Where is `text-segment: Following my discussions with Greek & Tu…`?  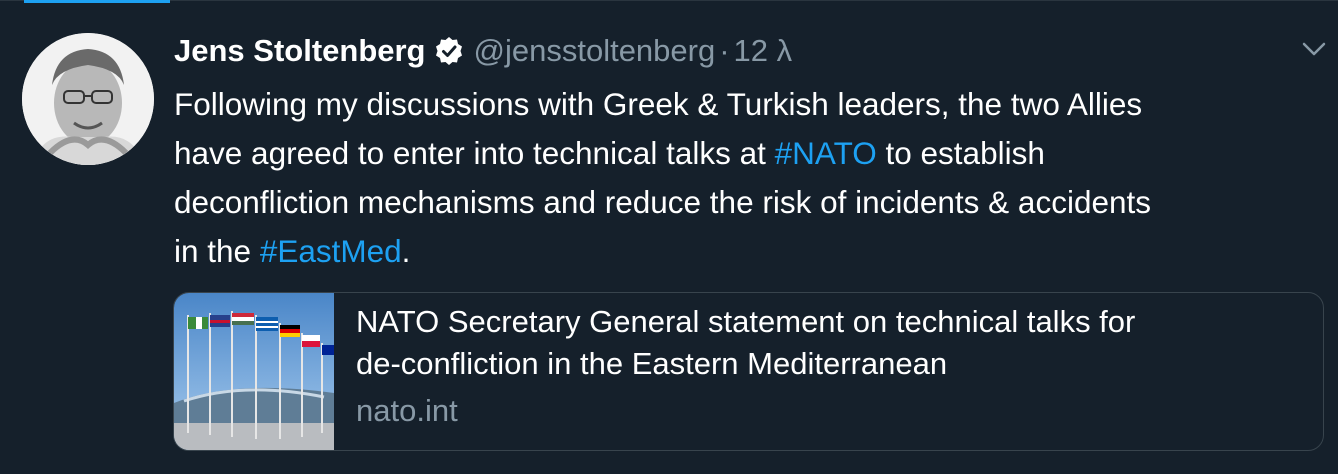
text-segment: Following my discussions with Greek & Tu… is located at coordinates (658, 104).